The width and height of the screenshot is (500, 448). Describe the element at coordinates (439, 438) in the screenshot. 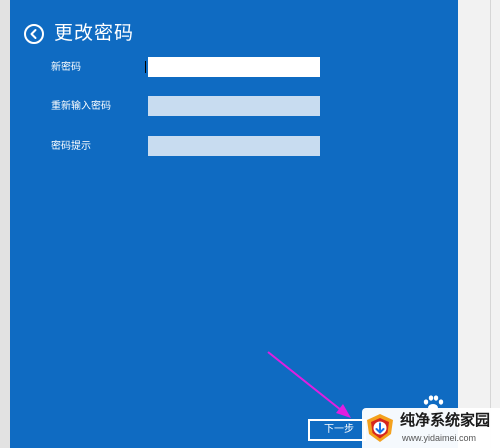

I see `watermark-url: www.yidaimei.com` at that location.